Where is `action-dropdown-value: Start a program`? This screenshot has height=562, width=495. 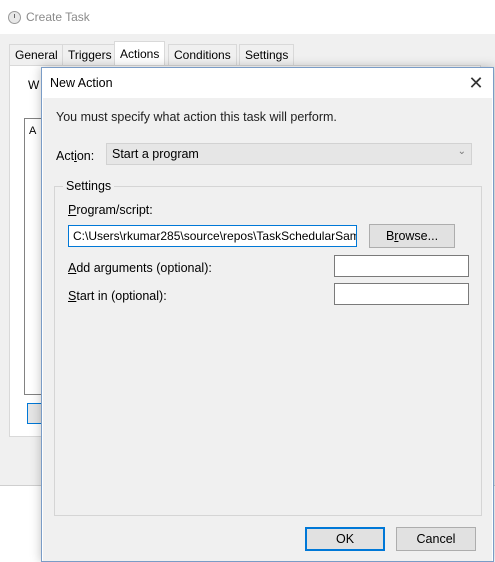 action-dropdown-value: Start a program is located at coordinates (155, 154).